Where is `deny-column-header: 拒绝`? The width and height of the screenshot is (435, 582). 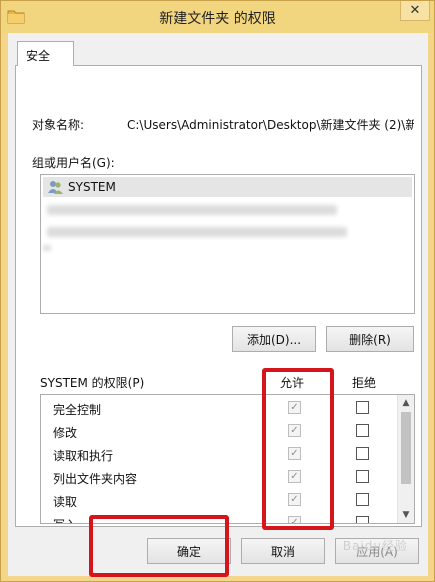 deny-column-header: 拒绝 is located at coordinates (364, 383).